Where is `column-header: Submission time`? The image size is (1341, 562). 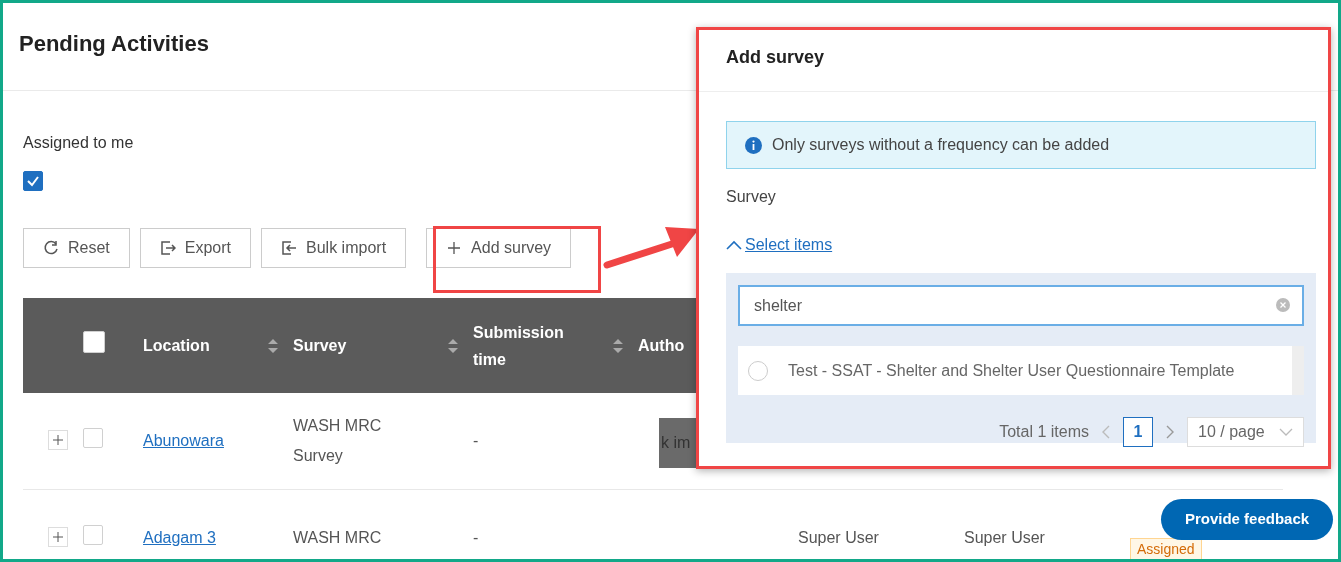
column-header: Submission time is located at coordinates (523, 345).